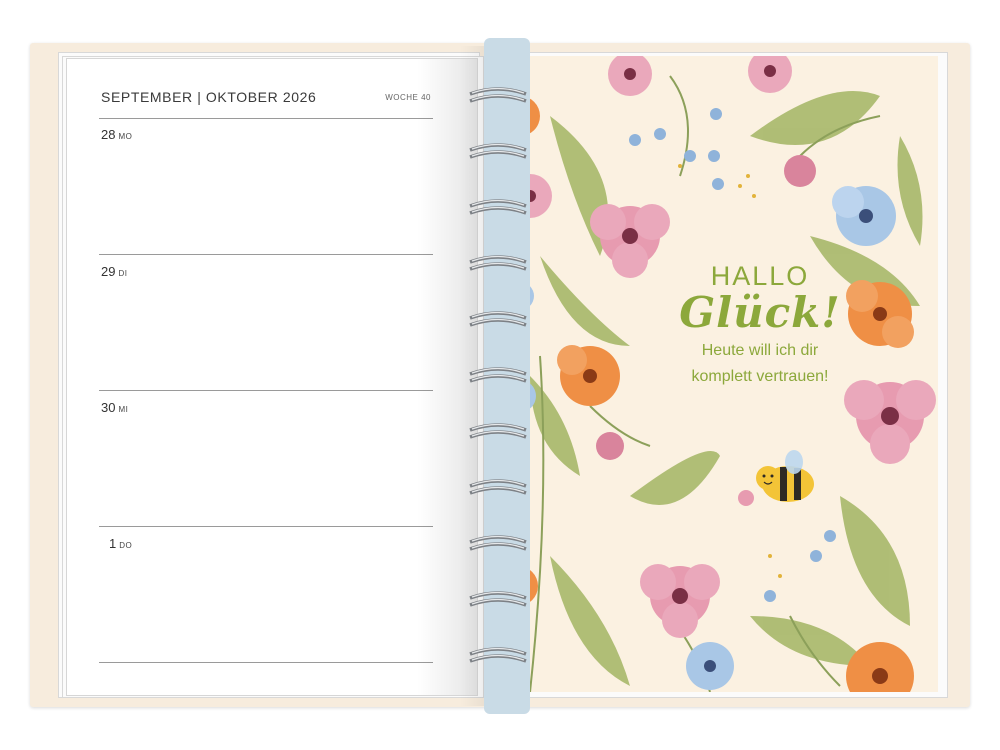 The height and width of the screenshot is (750, 1000). I want to click on bee, so click(785, 476).